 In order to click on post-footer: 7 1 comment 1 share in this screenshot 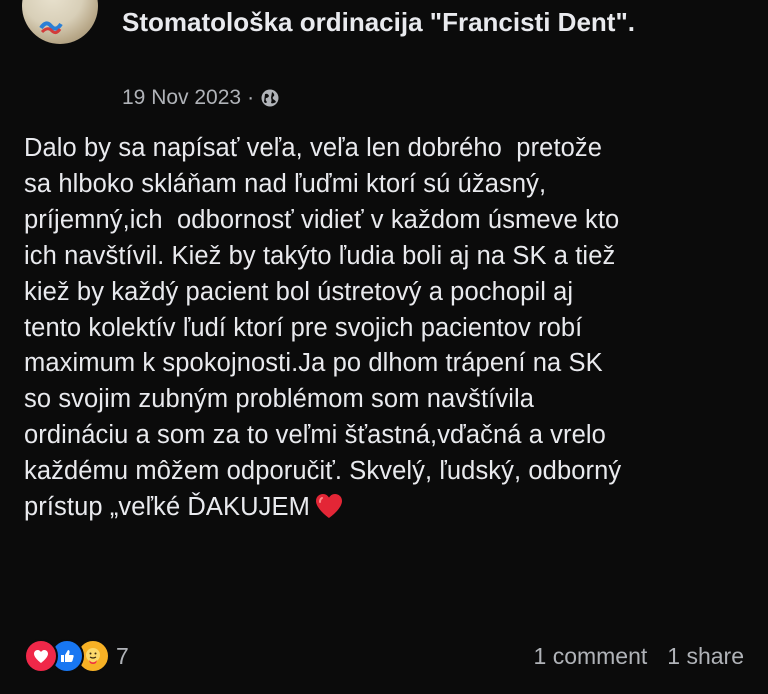, I will do `click(384, 656)`.